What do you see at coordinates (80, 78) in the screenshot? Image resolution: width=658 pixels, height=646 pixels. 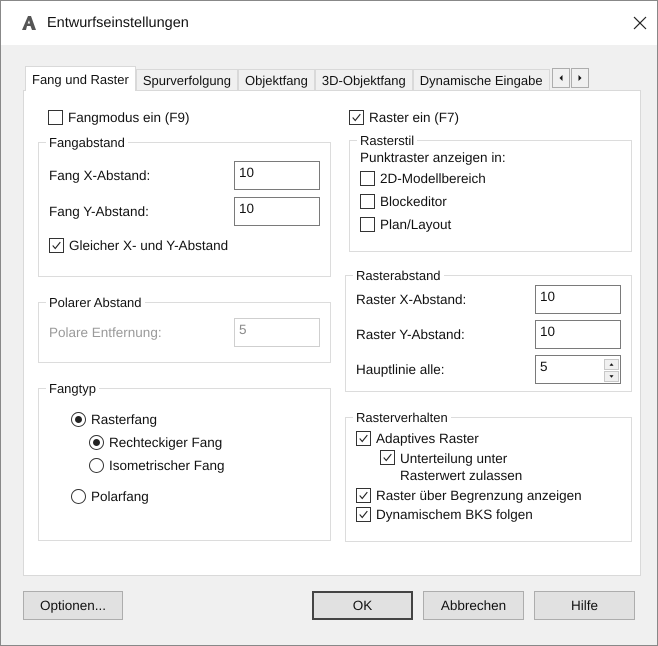 I see `tab: Fang und Raster` at bounding box center [80, 78].